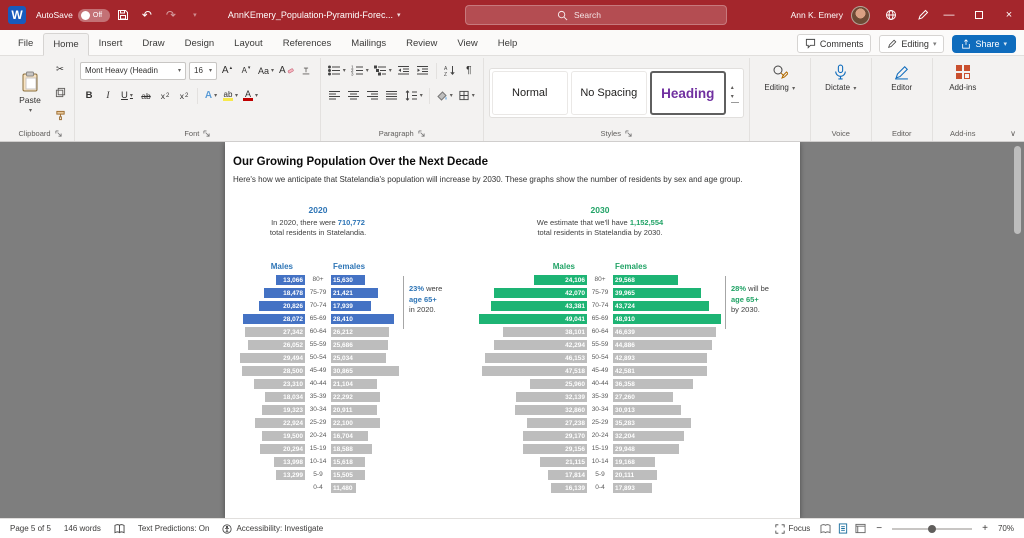 The height and width of the screenshot is (538, 1024). I want to click on editing-button: Editing ▾, so click(780, 75).